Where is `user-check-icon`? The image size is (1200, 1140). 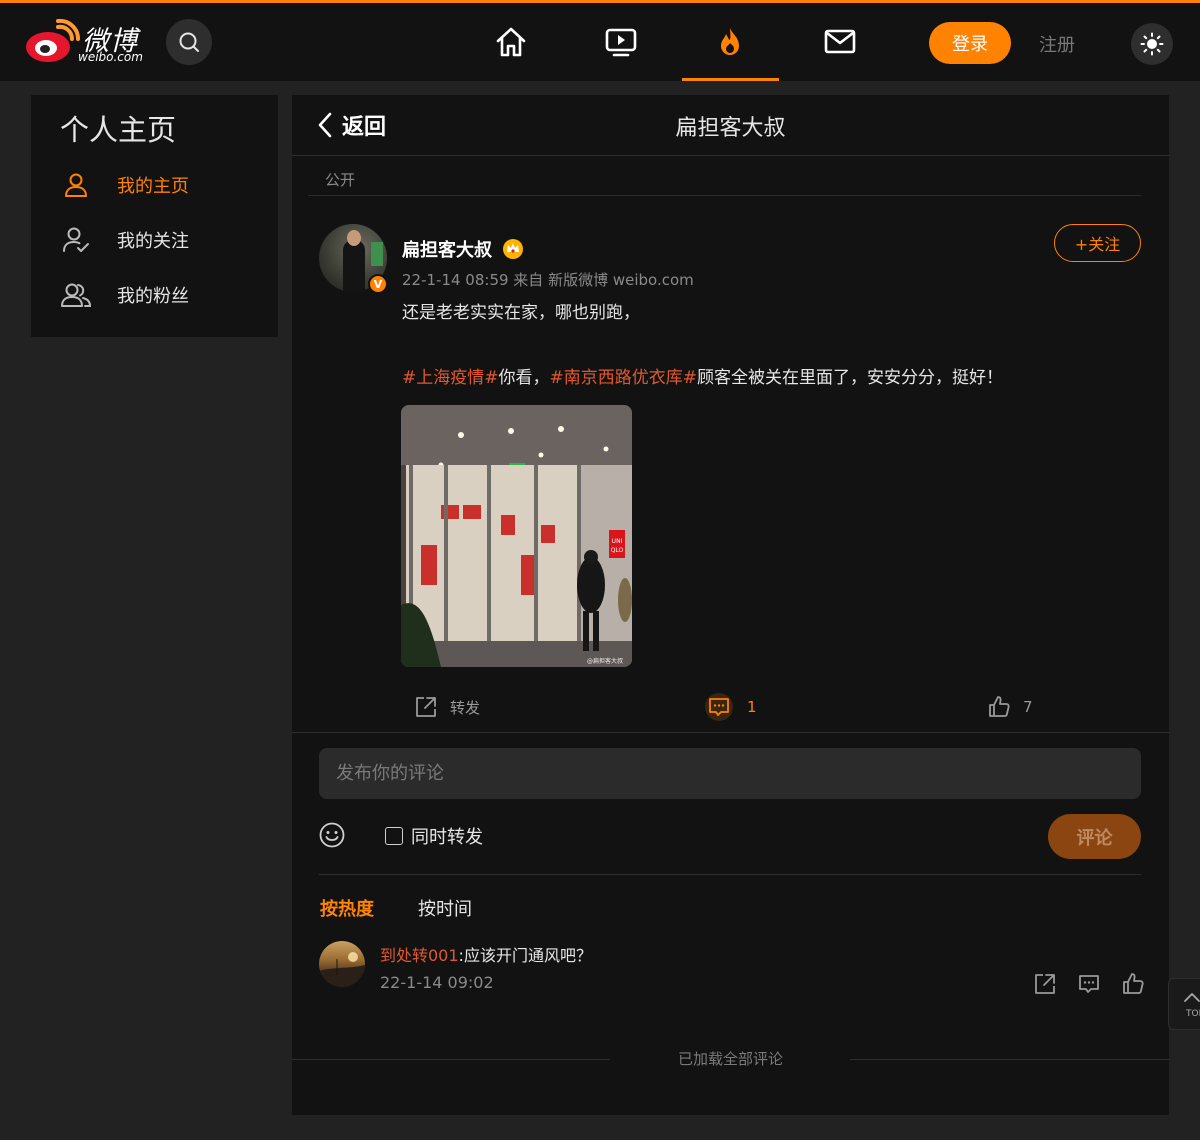 user-check-icon is located at coordinates (76, 240).